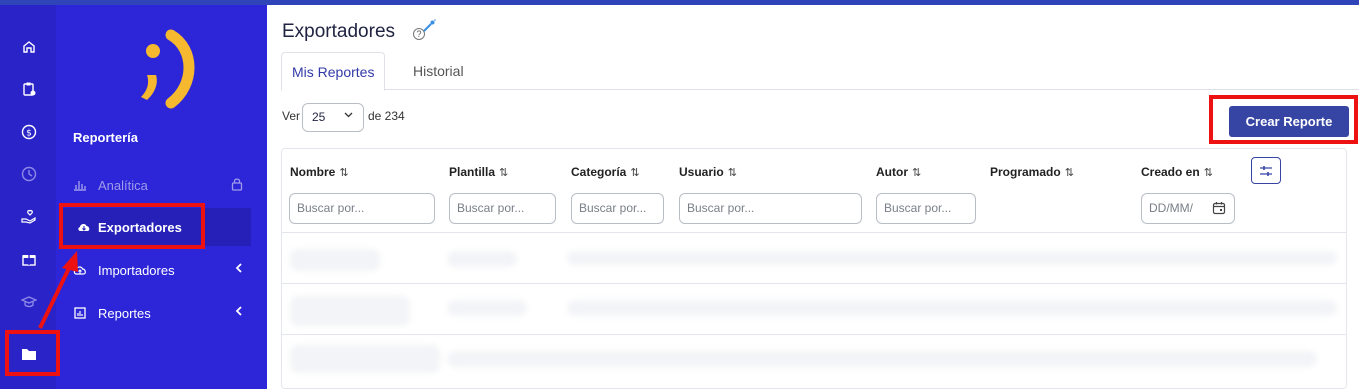  Describe the element at coordinates (708, 172) in the screenshot. I see `column-header-usuario: Usuario ⇅` at that location.